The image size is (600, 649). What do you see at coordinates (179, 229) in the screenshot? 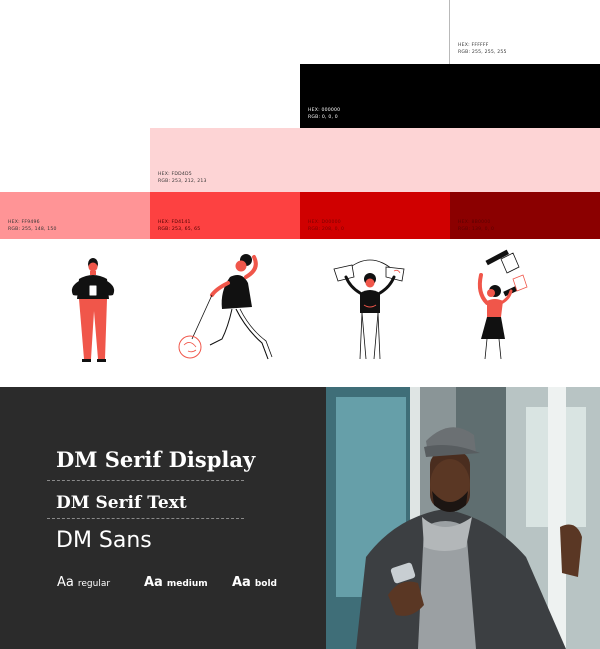
I see `swatch-rgb: RGB: 253, 65, 65` at bounding box center [179, 229].